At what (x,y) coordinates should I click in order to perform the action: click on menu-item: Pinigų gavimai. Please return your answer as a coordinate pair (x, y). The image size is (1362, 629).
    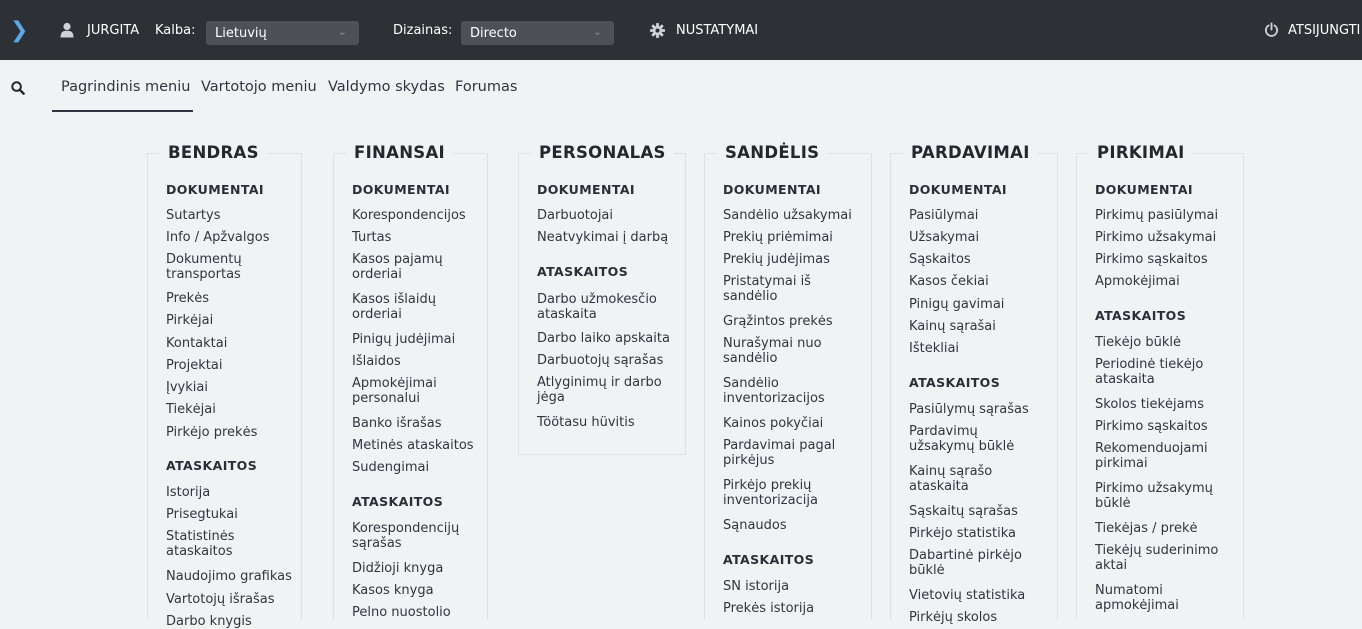
    Looking at the image, I should click on (956, 304).